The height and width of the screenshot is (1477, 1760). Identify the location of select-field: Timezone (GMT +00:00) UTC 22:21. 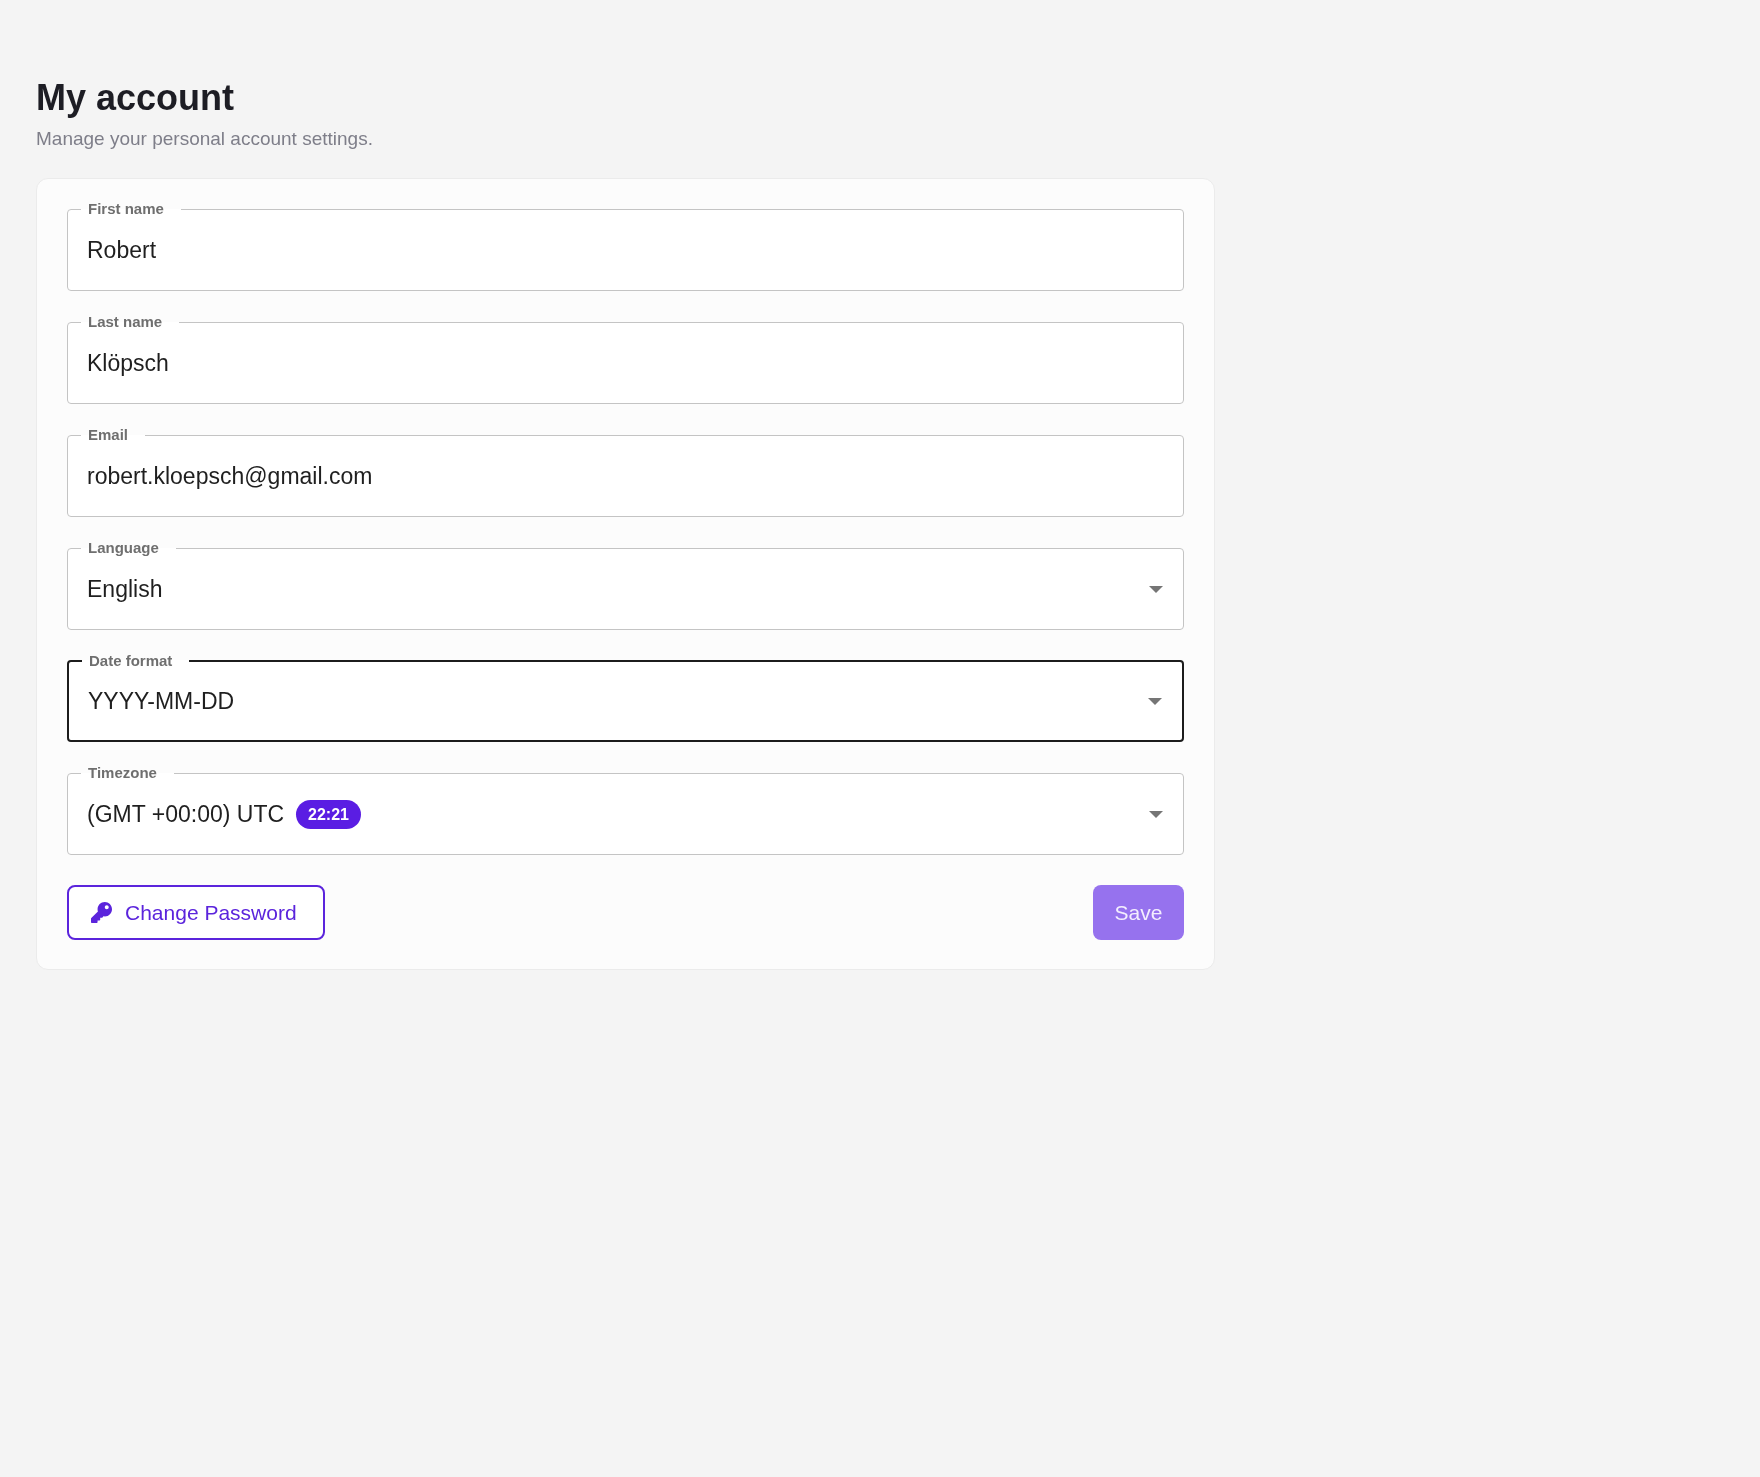
(625, 809).